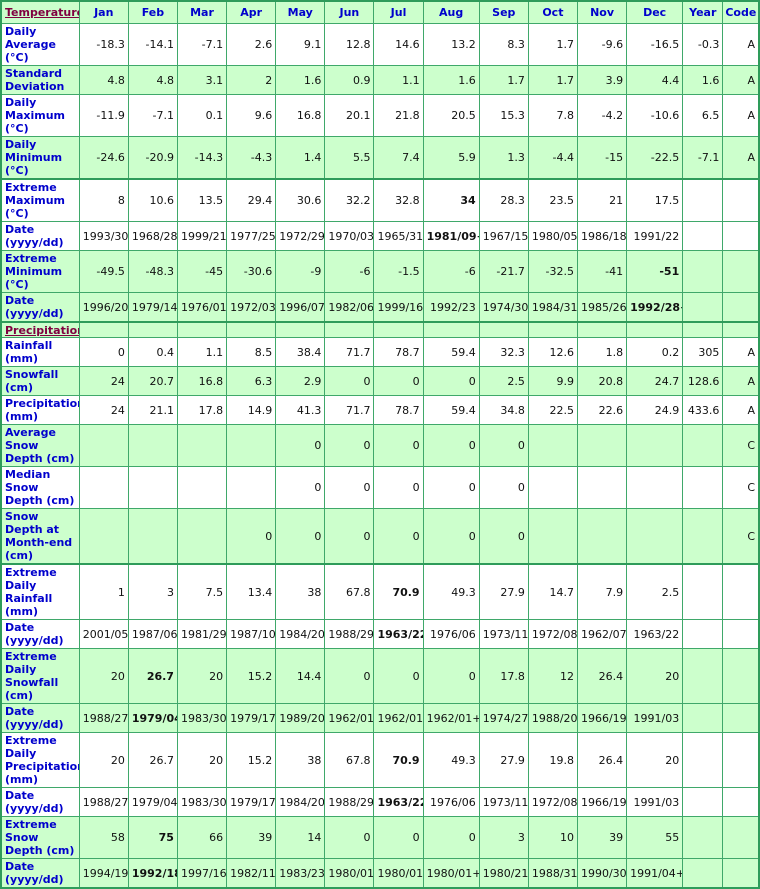 The height and width of the screenshot is (889, 760). What do you see at coordinates (152, 271) in the screenshot?
I see `data-cell-feb: -48.3` at bounding box center [152, 271].